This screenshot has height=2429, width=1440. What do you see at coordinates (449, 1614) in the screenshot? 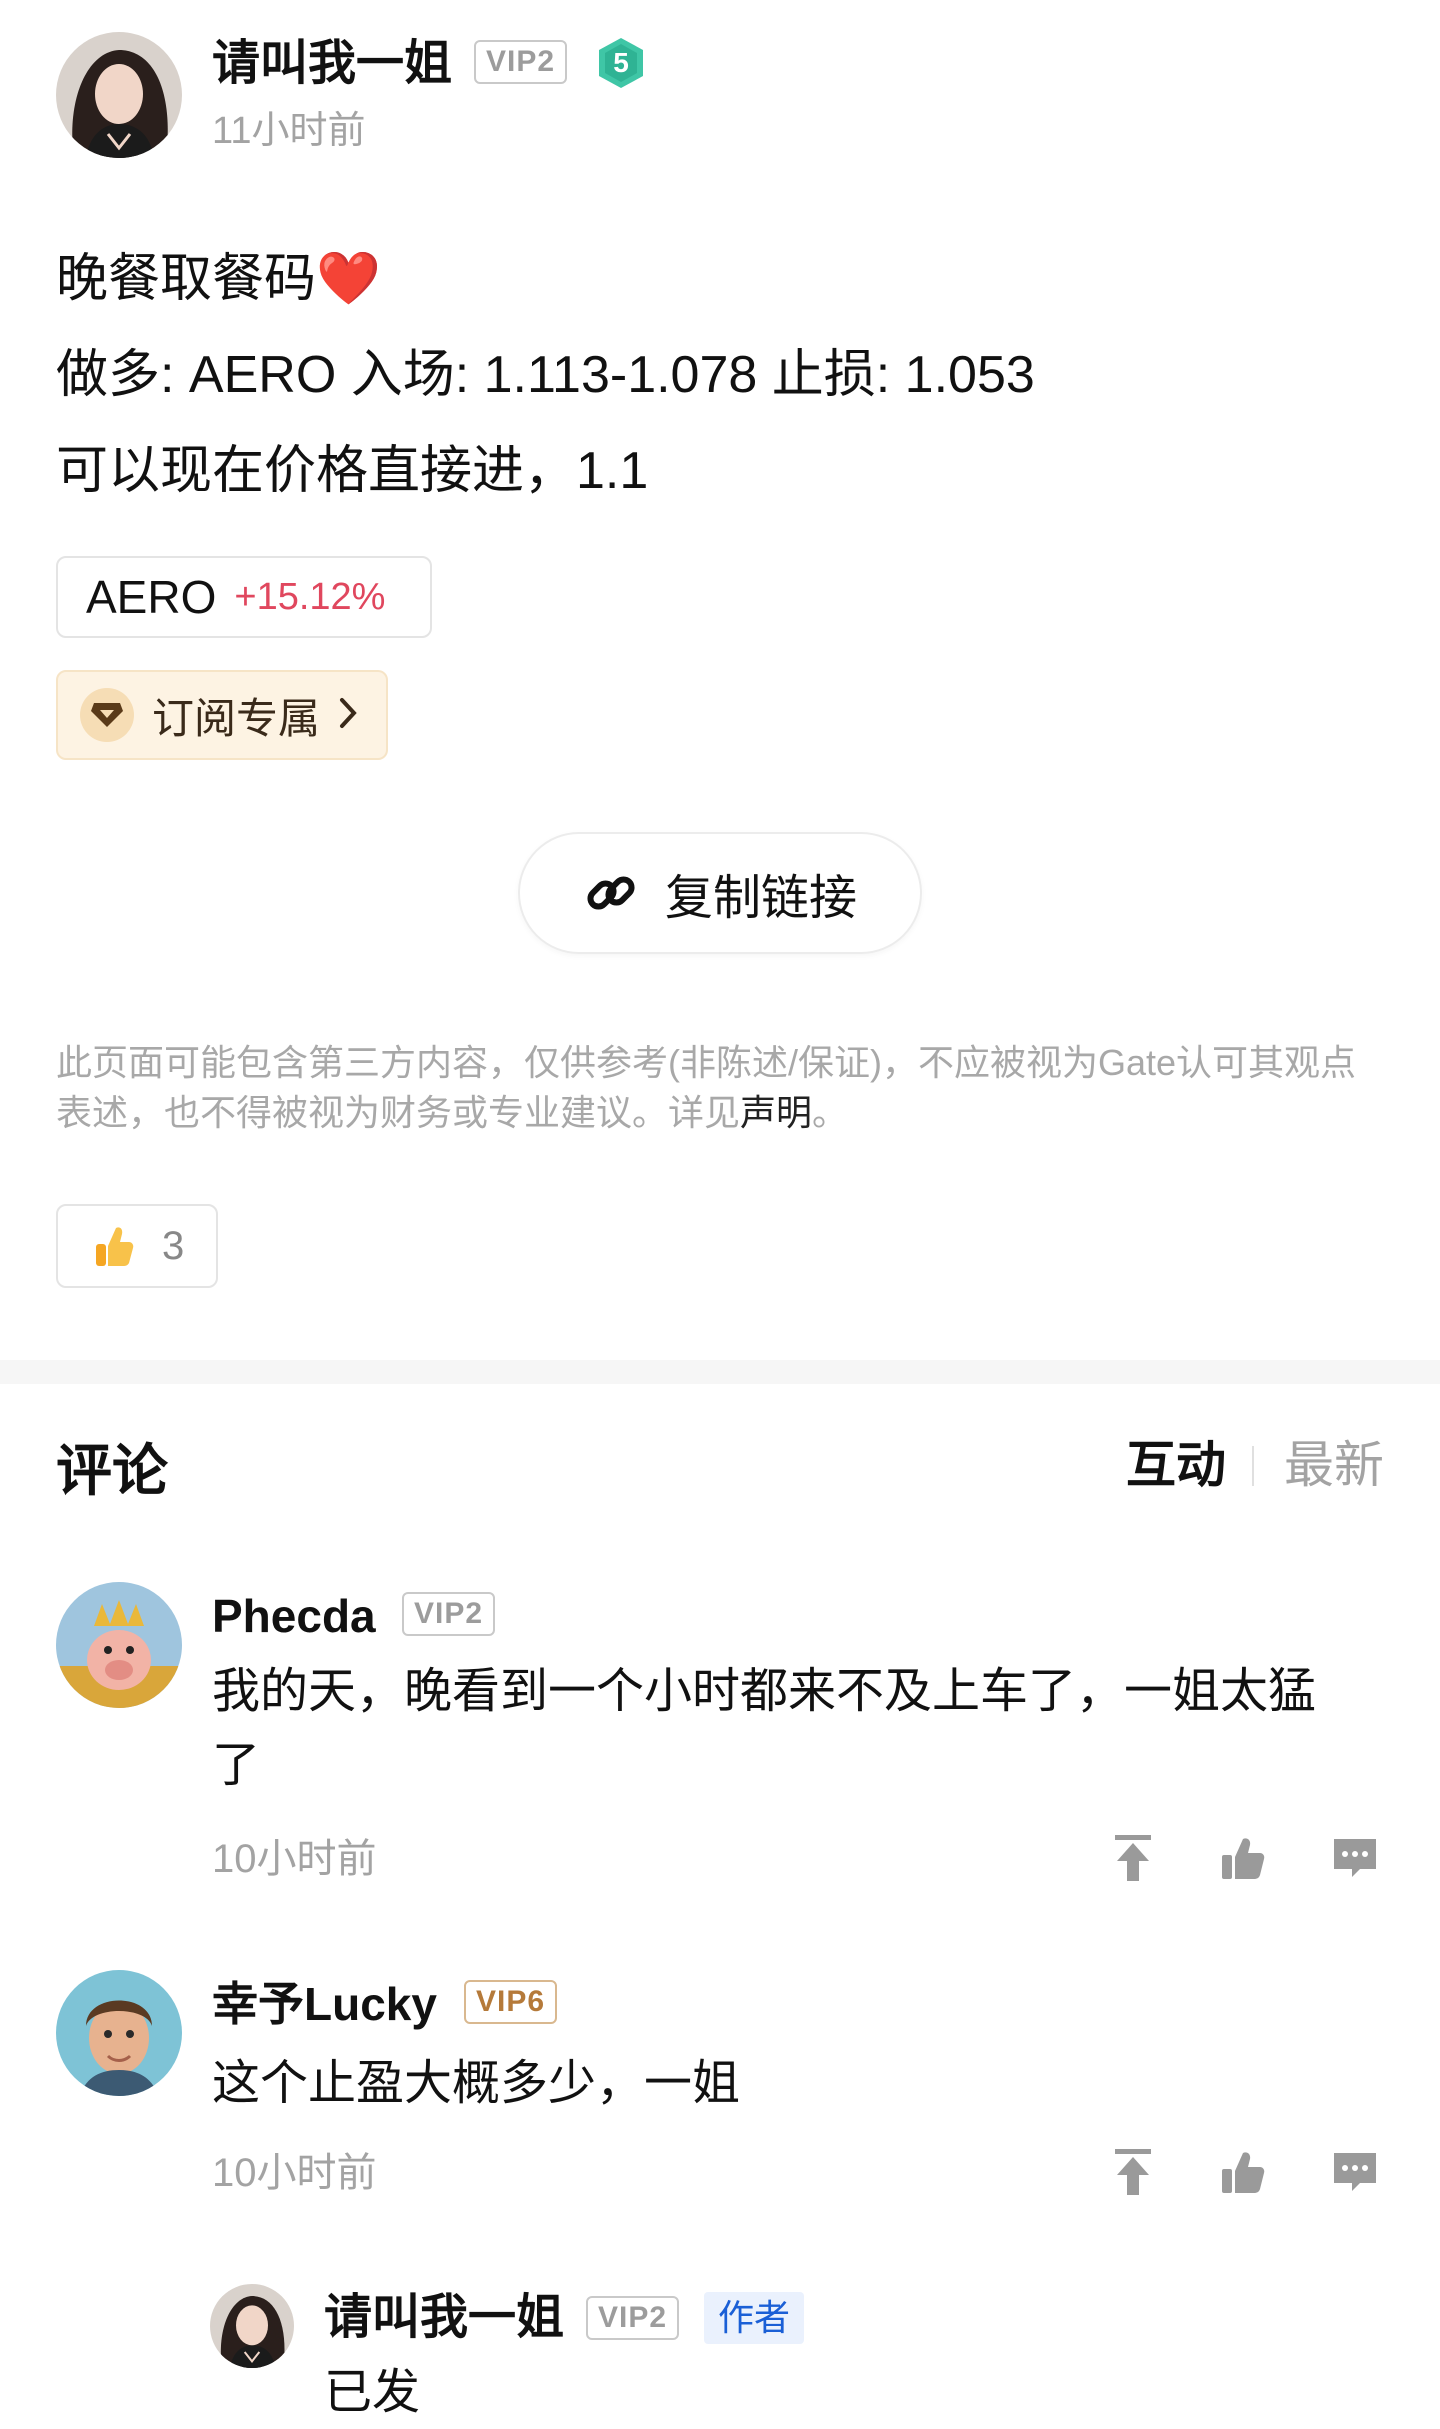
I see `comment-vip-badge: VIP2` at bounding box center [449, 1614].